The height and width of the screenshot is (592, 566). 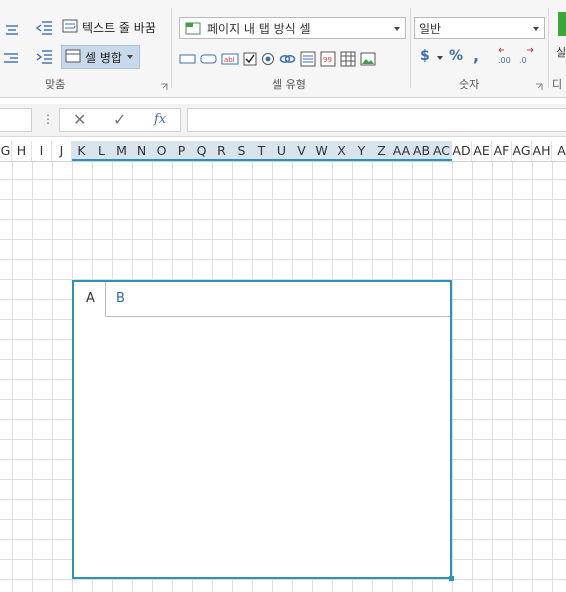 I want to click on column-header-ad: AD, so click(x=462, y=151).